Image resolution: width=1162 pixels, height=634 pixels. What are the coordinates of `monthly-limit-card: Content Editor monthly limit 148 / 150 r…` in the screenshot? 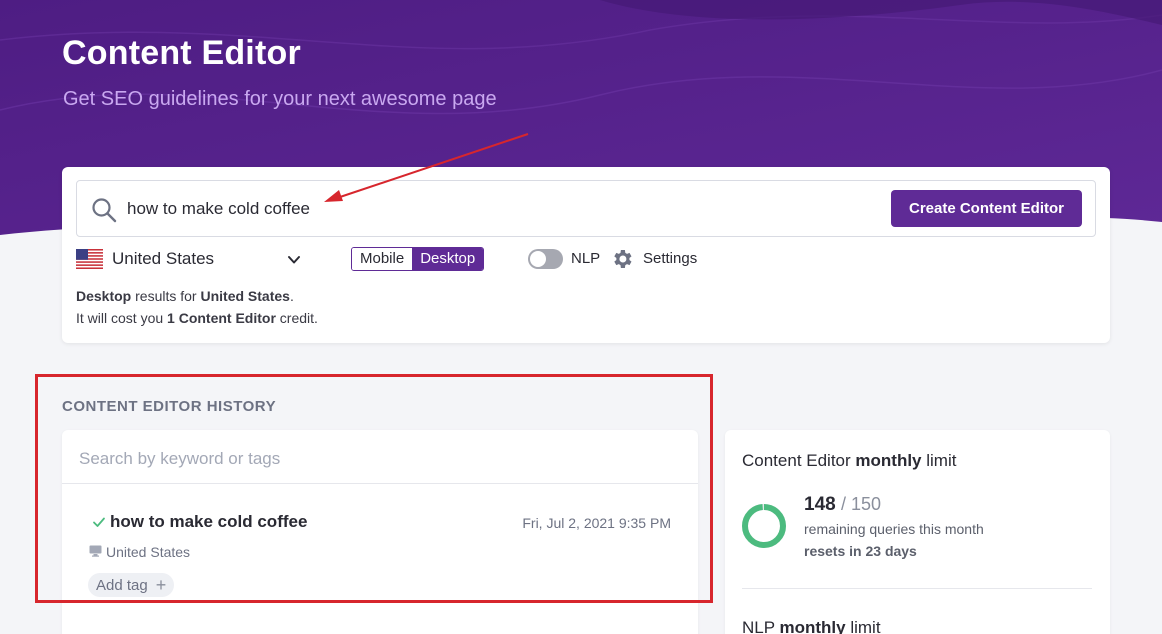 It's located at (917, 532).